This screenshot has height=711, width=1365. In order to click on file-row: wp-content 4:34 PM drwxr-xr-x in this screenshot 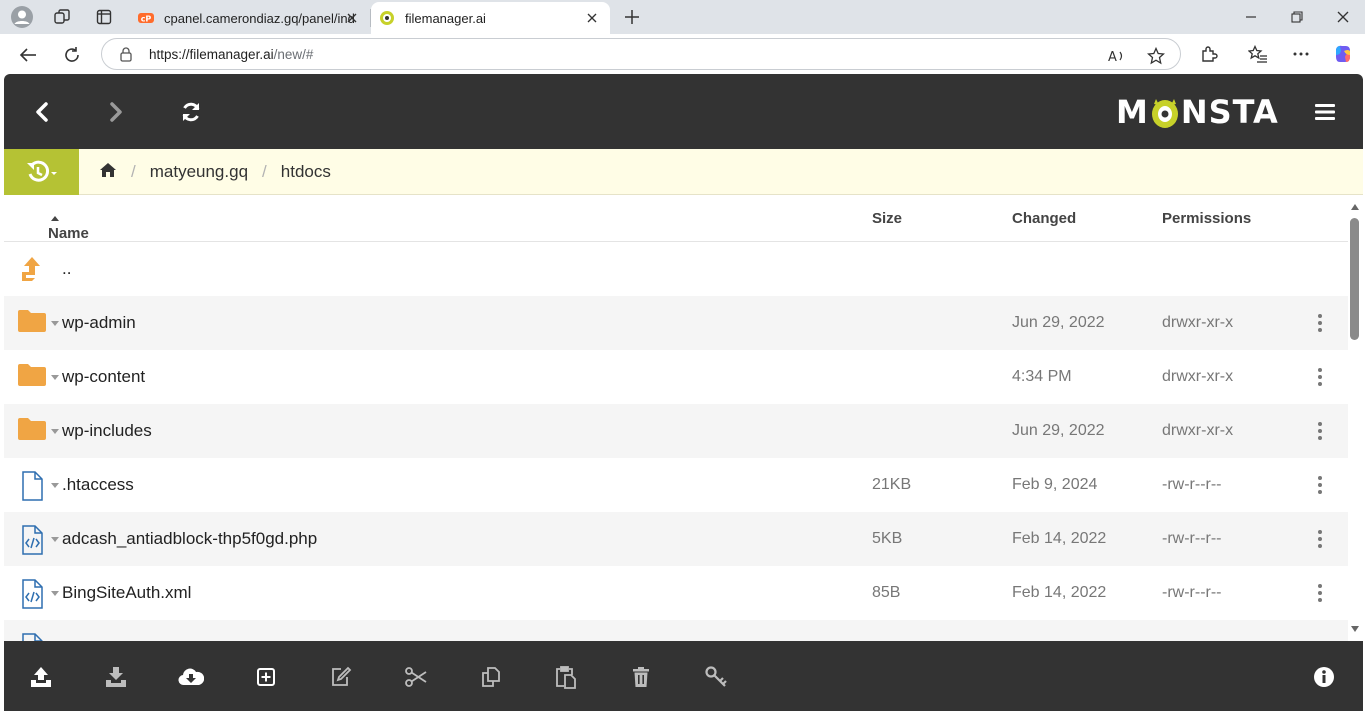, I will do `click(676, 377)`.